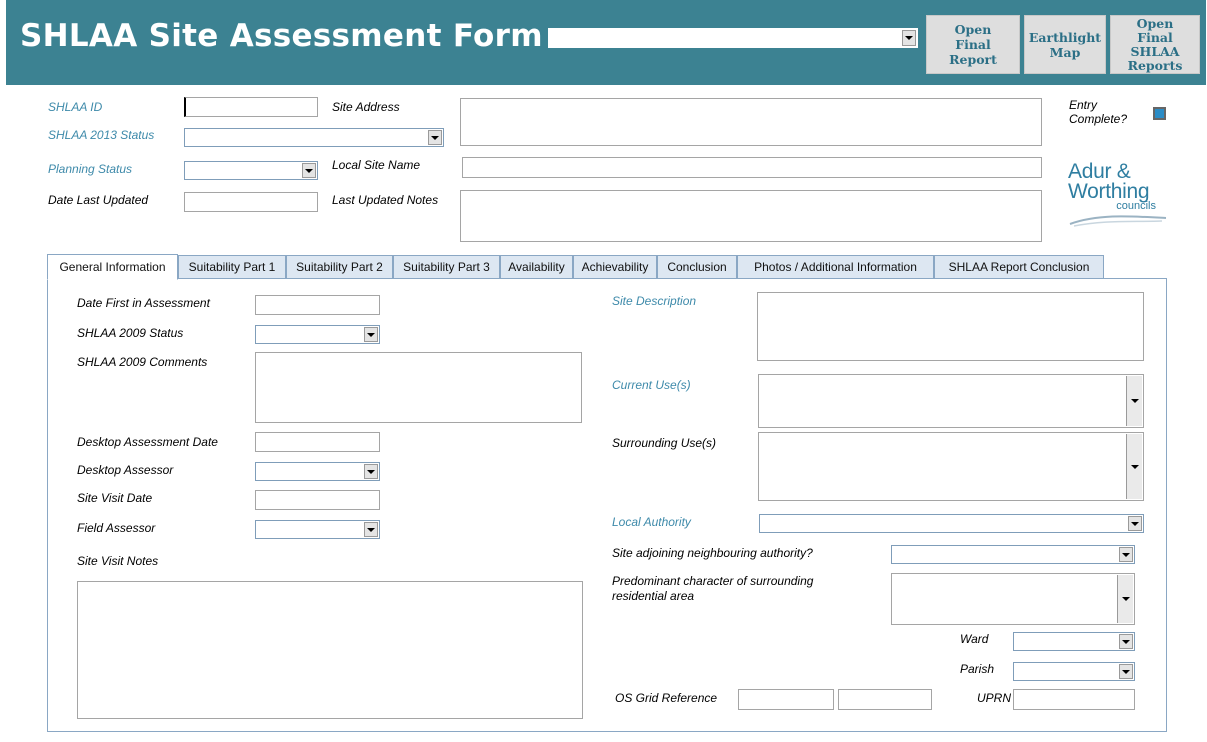  Describe the element at coordinates (446, 267) in the screenshot. I see `tab-suitability-part-3: Suitability Part 3` at that location.